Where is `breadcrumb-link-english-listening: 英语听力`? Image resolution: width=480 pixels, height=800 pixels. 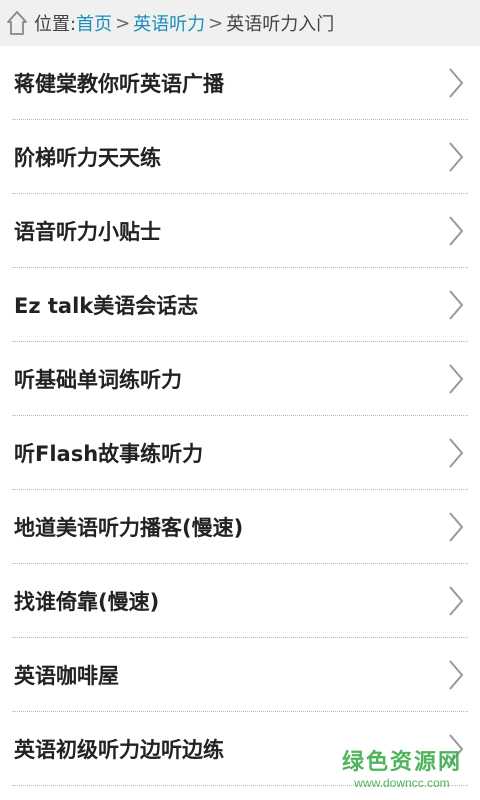 breadcrumb-link-english-listening: 英语听力 is located at coordinates (169, 23).